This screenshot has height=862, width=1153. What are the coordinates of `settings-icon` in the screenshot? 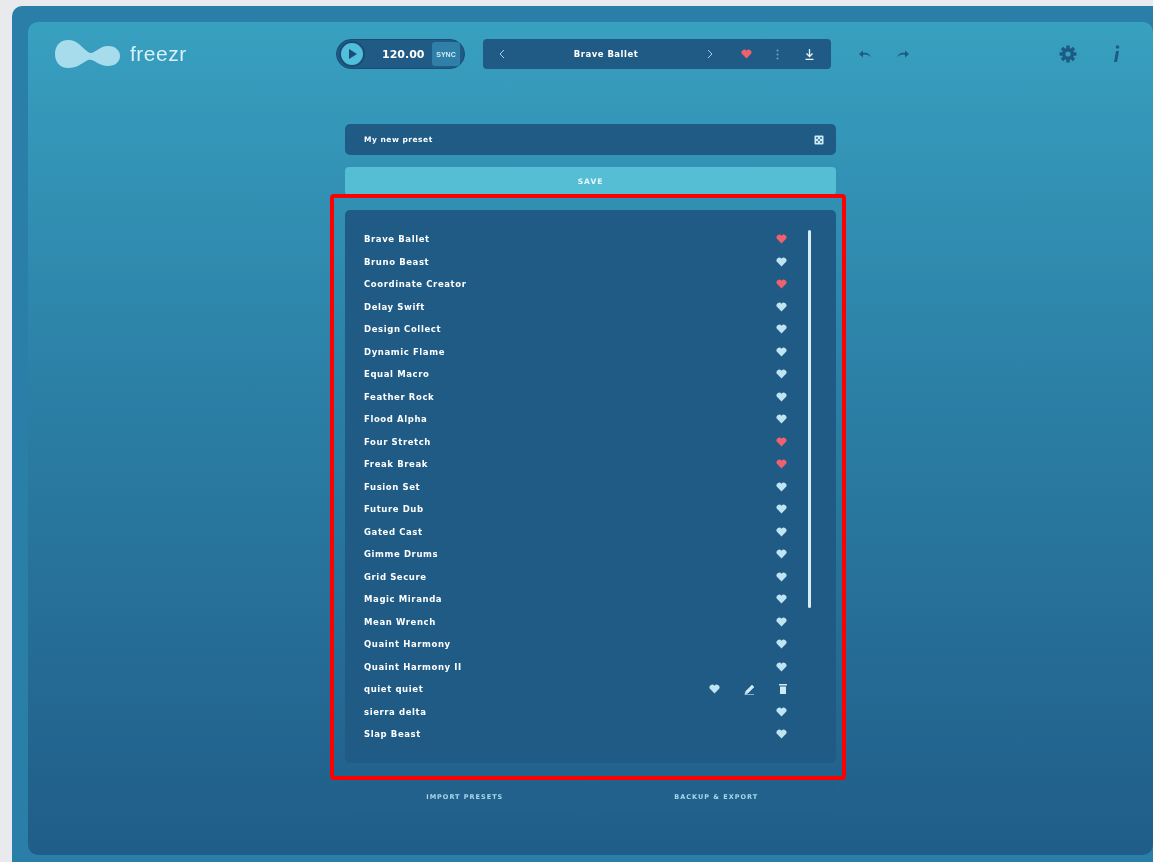 It's located at (1068, 54).